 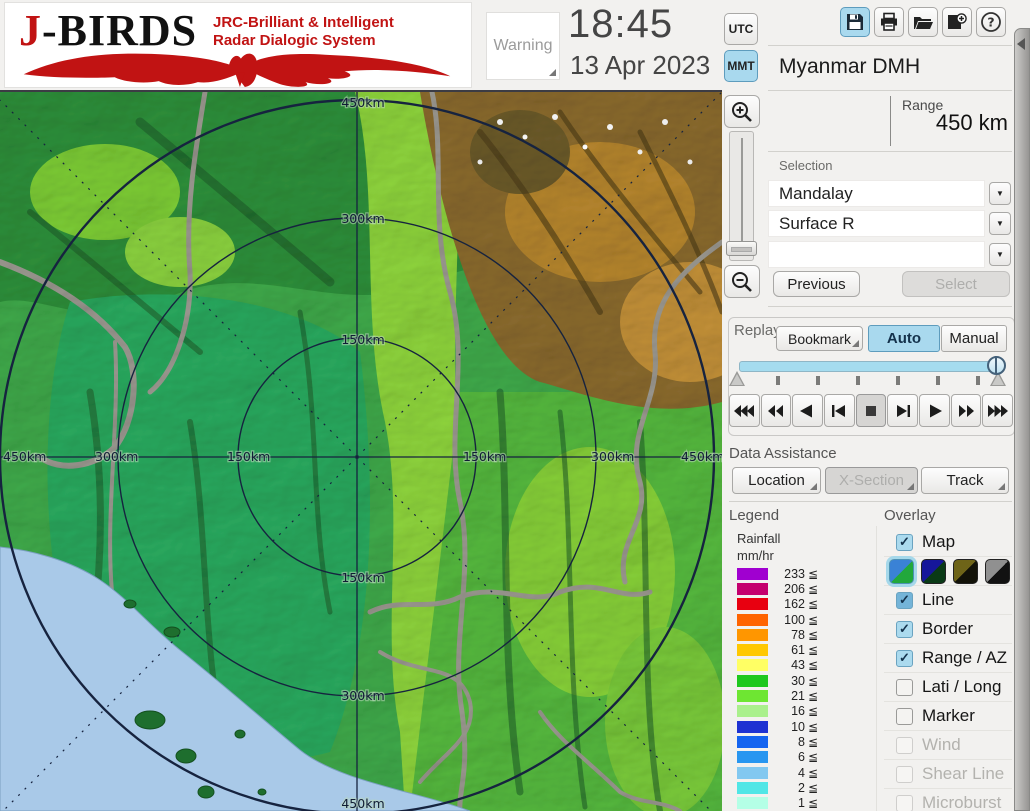 I want to click on range-az-checkbox: ✓, so click(x=904, y=658).